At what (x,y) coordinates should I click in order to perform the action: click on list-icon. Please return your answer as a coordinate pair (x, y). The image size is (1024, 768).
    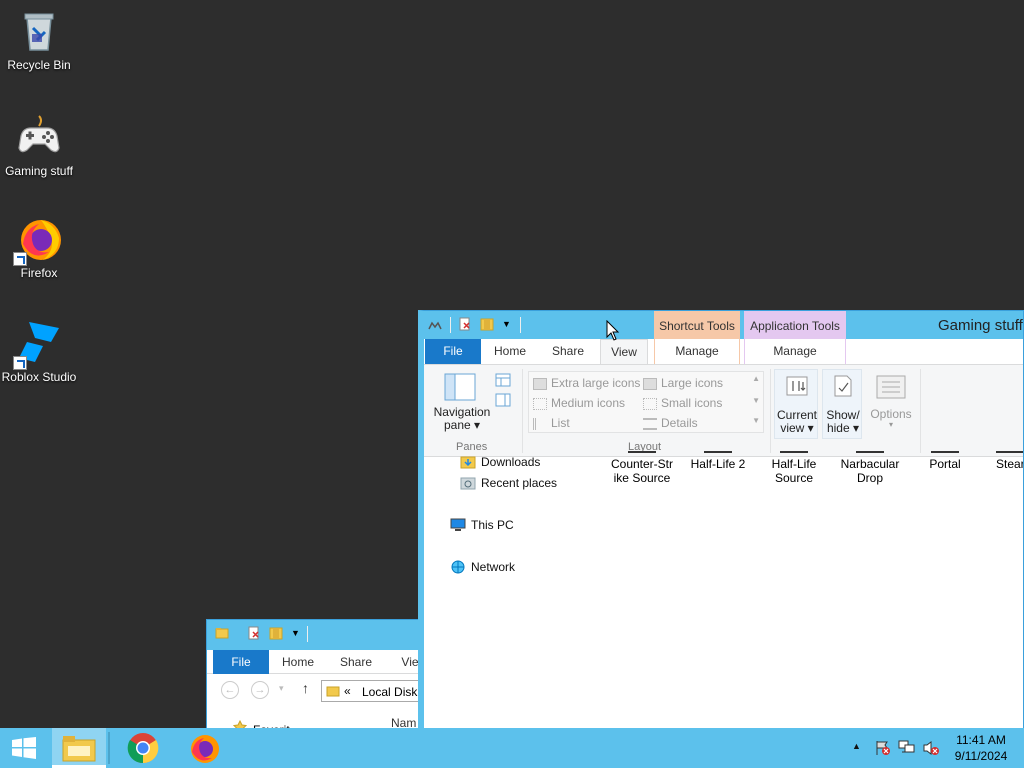
    Looking at the image, I should click on (540, 423).